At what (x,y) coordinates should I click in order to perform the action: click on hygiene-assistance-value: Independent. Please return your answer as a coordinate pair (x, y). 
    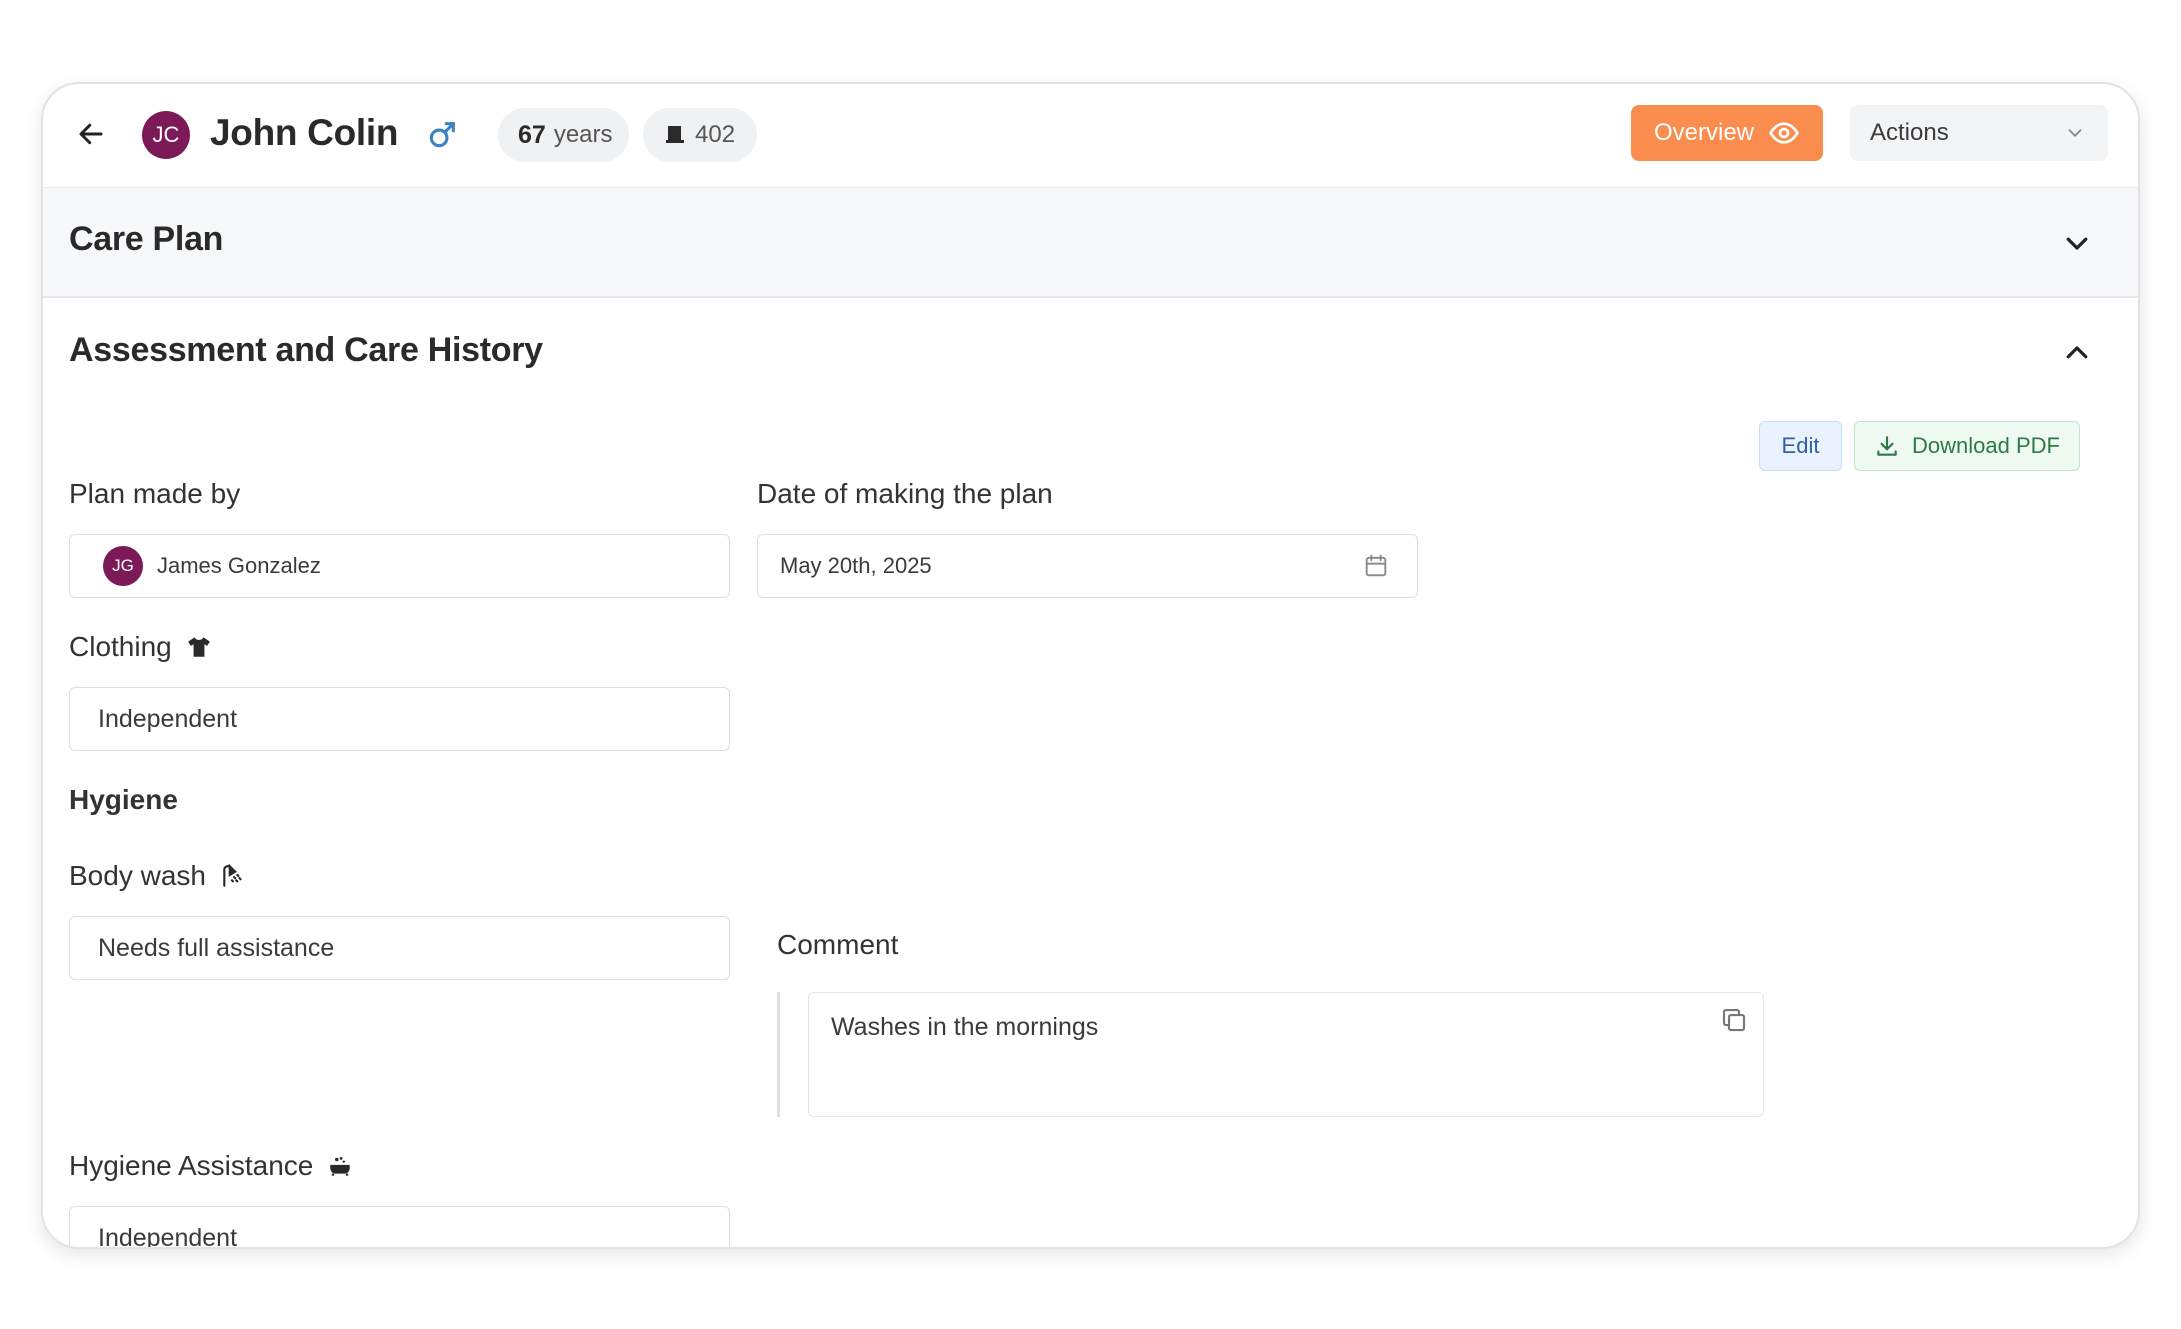
    Looking at the image, I should click on (168, 1236).